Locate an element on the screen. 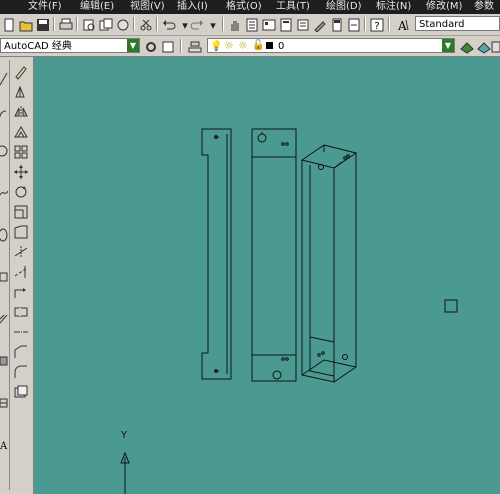 The width and height of the screenshot is (500, 494). quick-calc-icon is located at coordinates (354, 25).